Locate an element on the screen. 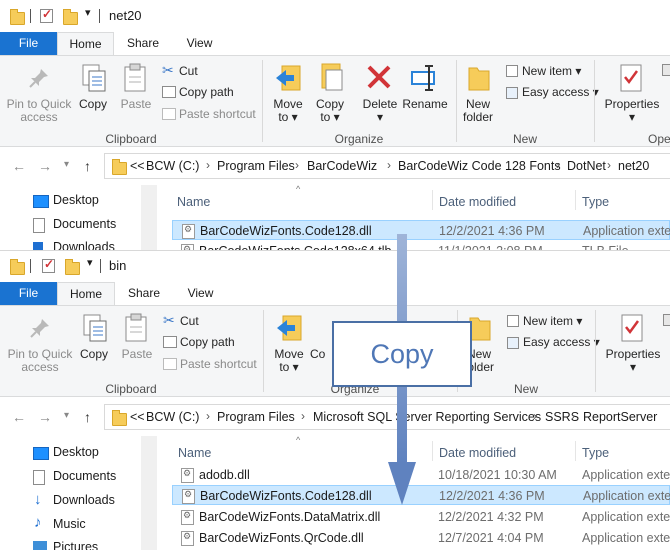 This screenshot has height=550, width=670. copy-callout-label: Copy is located at coordinates (402, 354).